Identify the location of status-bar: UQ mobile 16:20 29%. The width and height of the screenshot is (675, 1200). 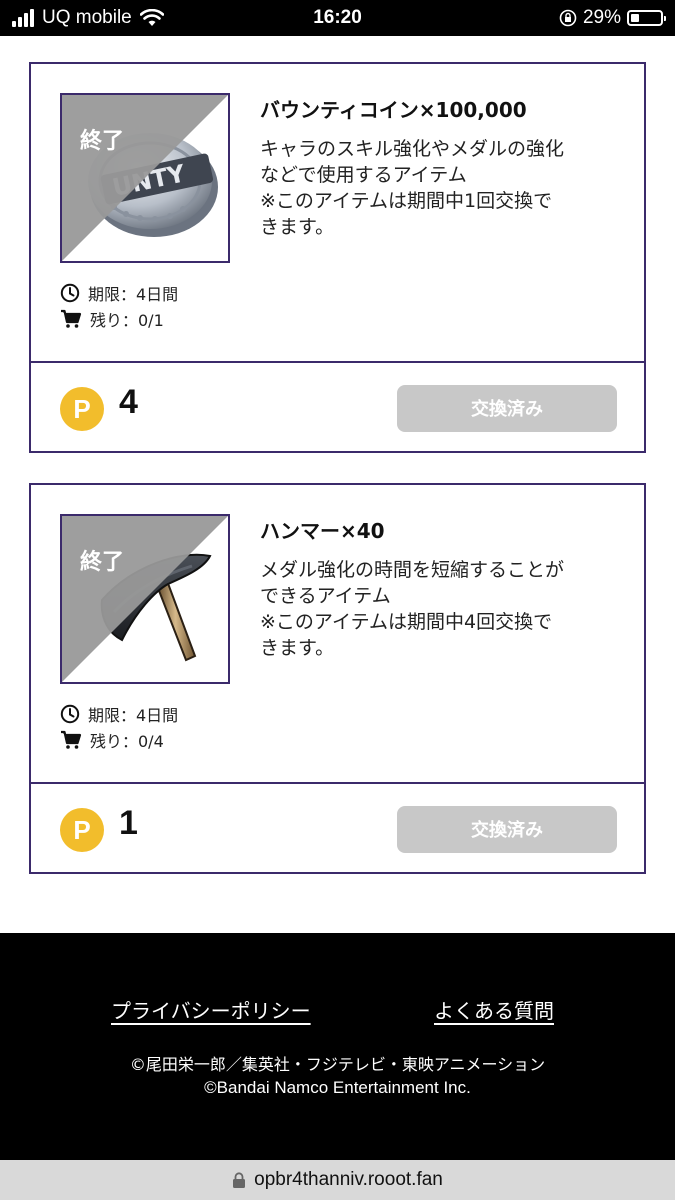
(337, 18).